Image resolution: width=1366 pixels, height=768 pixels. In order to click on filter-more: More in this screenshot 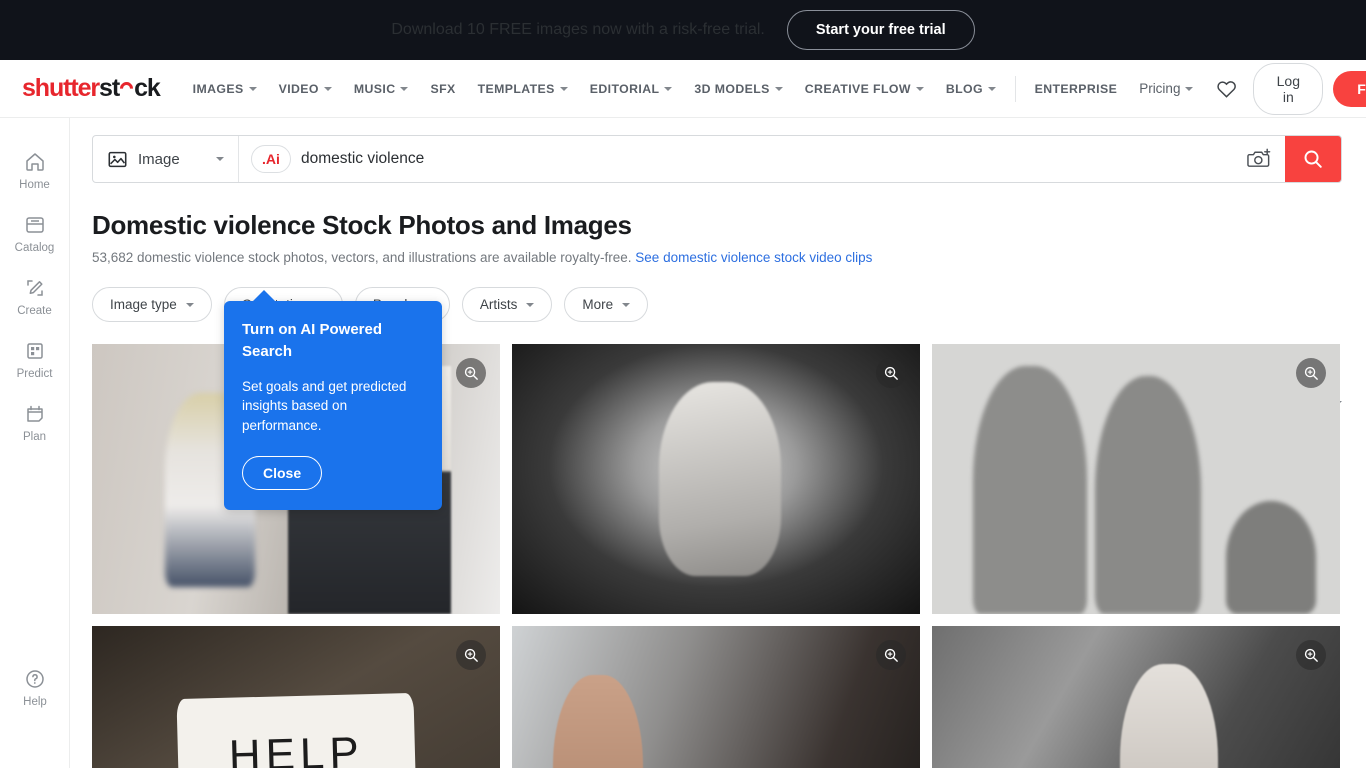, I will do `click(606, 304)`.